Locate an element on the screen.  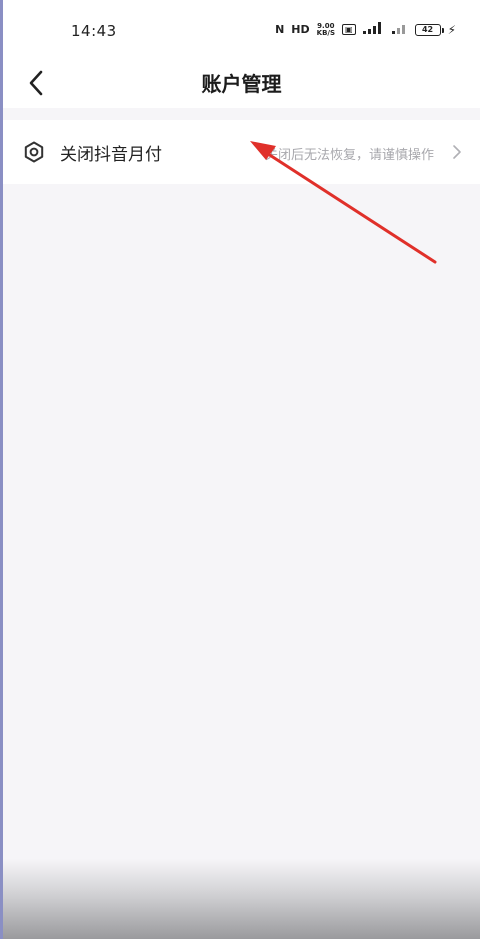
page-title: 账户管理 is located at coordinates (241, 84).